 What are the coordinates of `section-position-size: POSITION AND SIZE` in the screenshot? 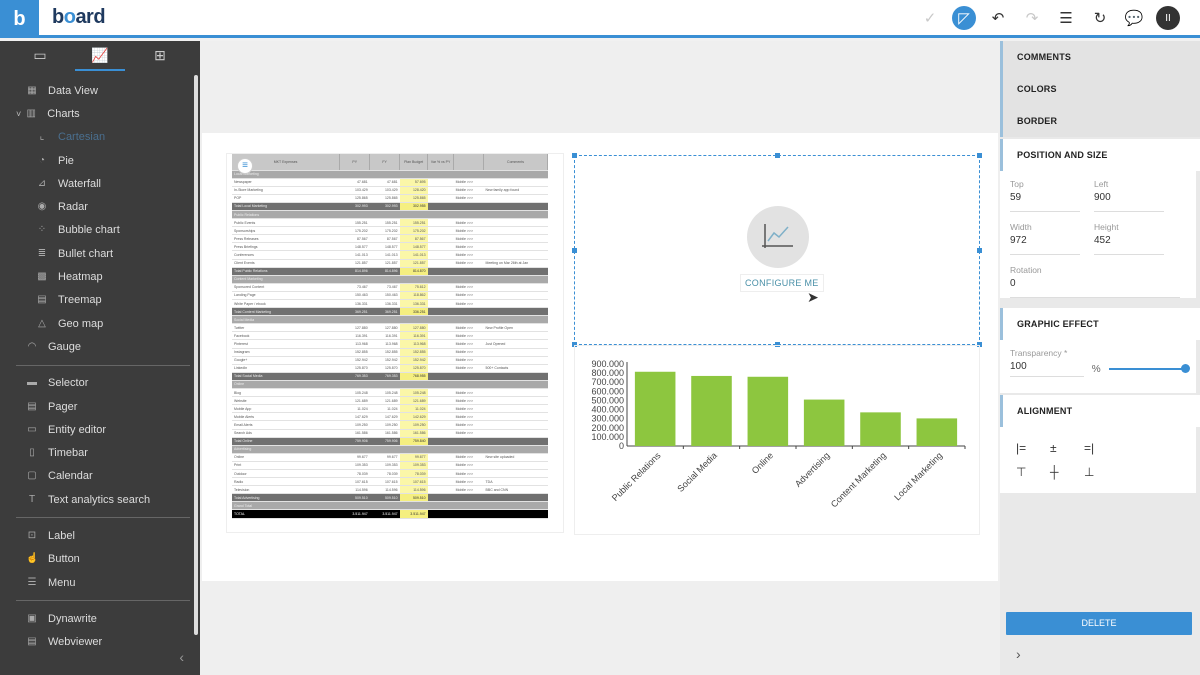 It's located at (1100, 155).